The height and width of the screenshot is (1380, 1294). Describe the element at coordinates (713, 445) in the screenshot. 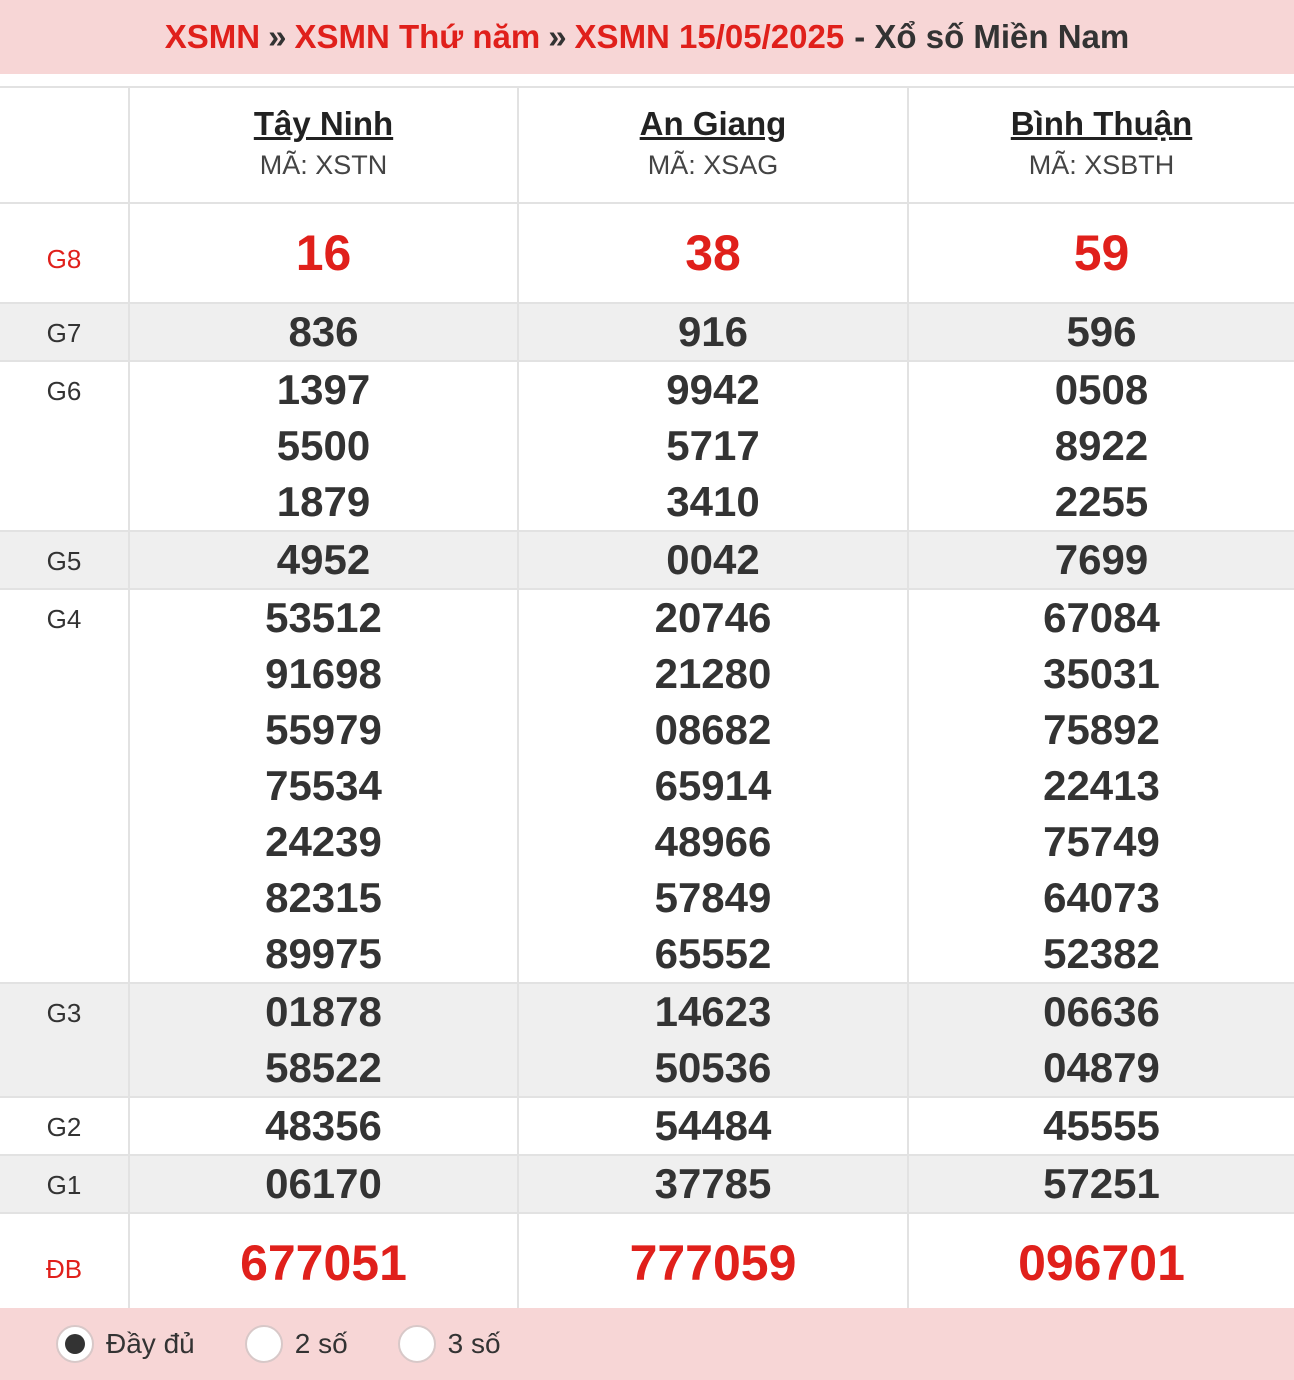

I see `prize-number: 5717` at that location.